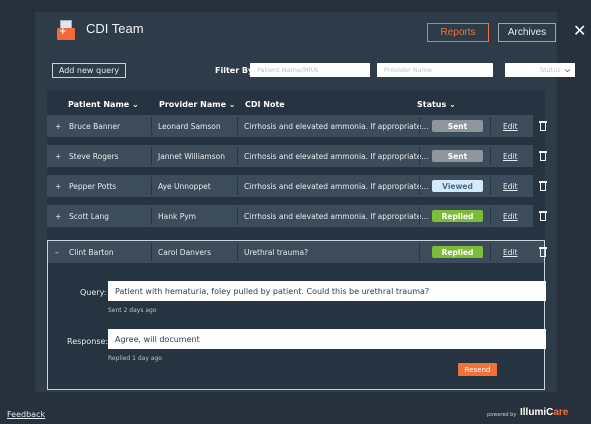 The image size is (591, 424). Describe the element at coordinates (89, 70) in the screenshot. I see `add-new-query-button: Add new query` at that location.